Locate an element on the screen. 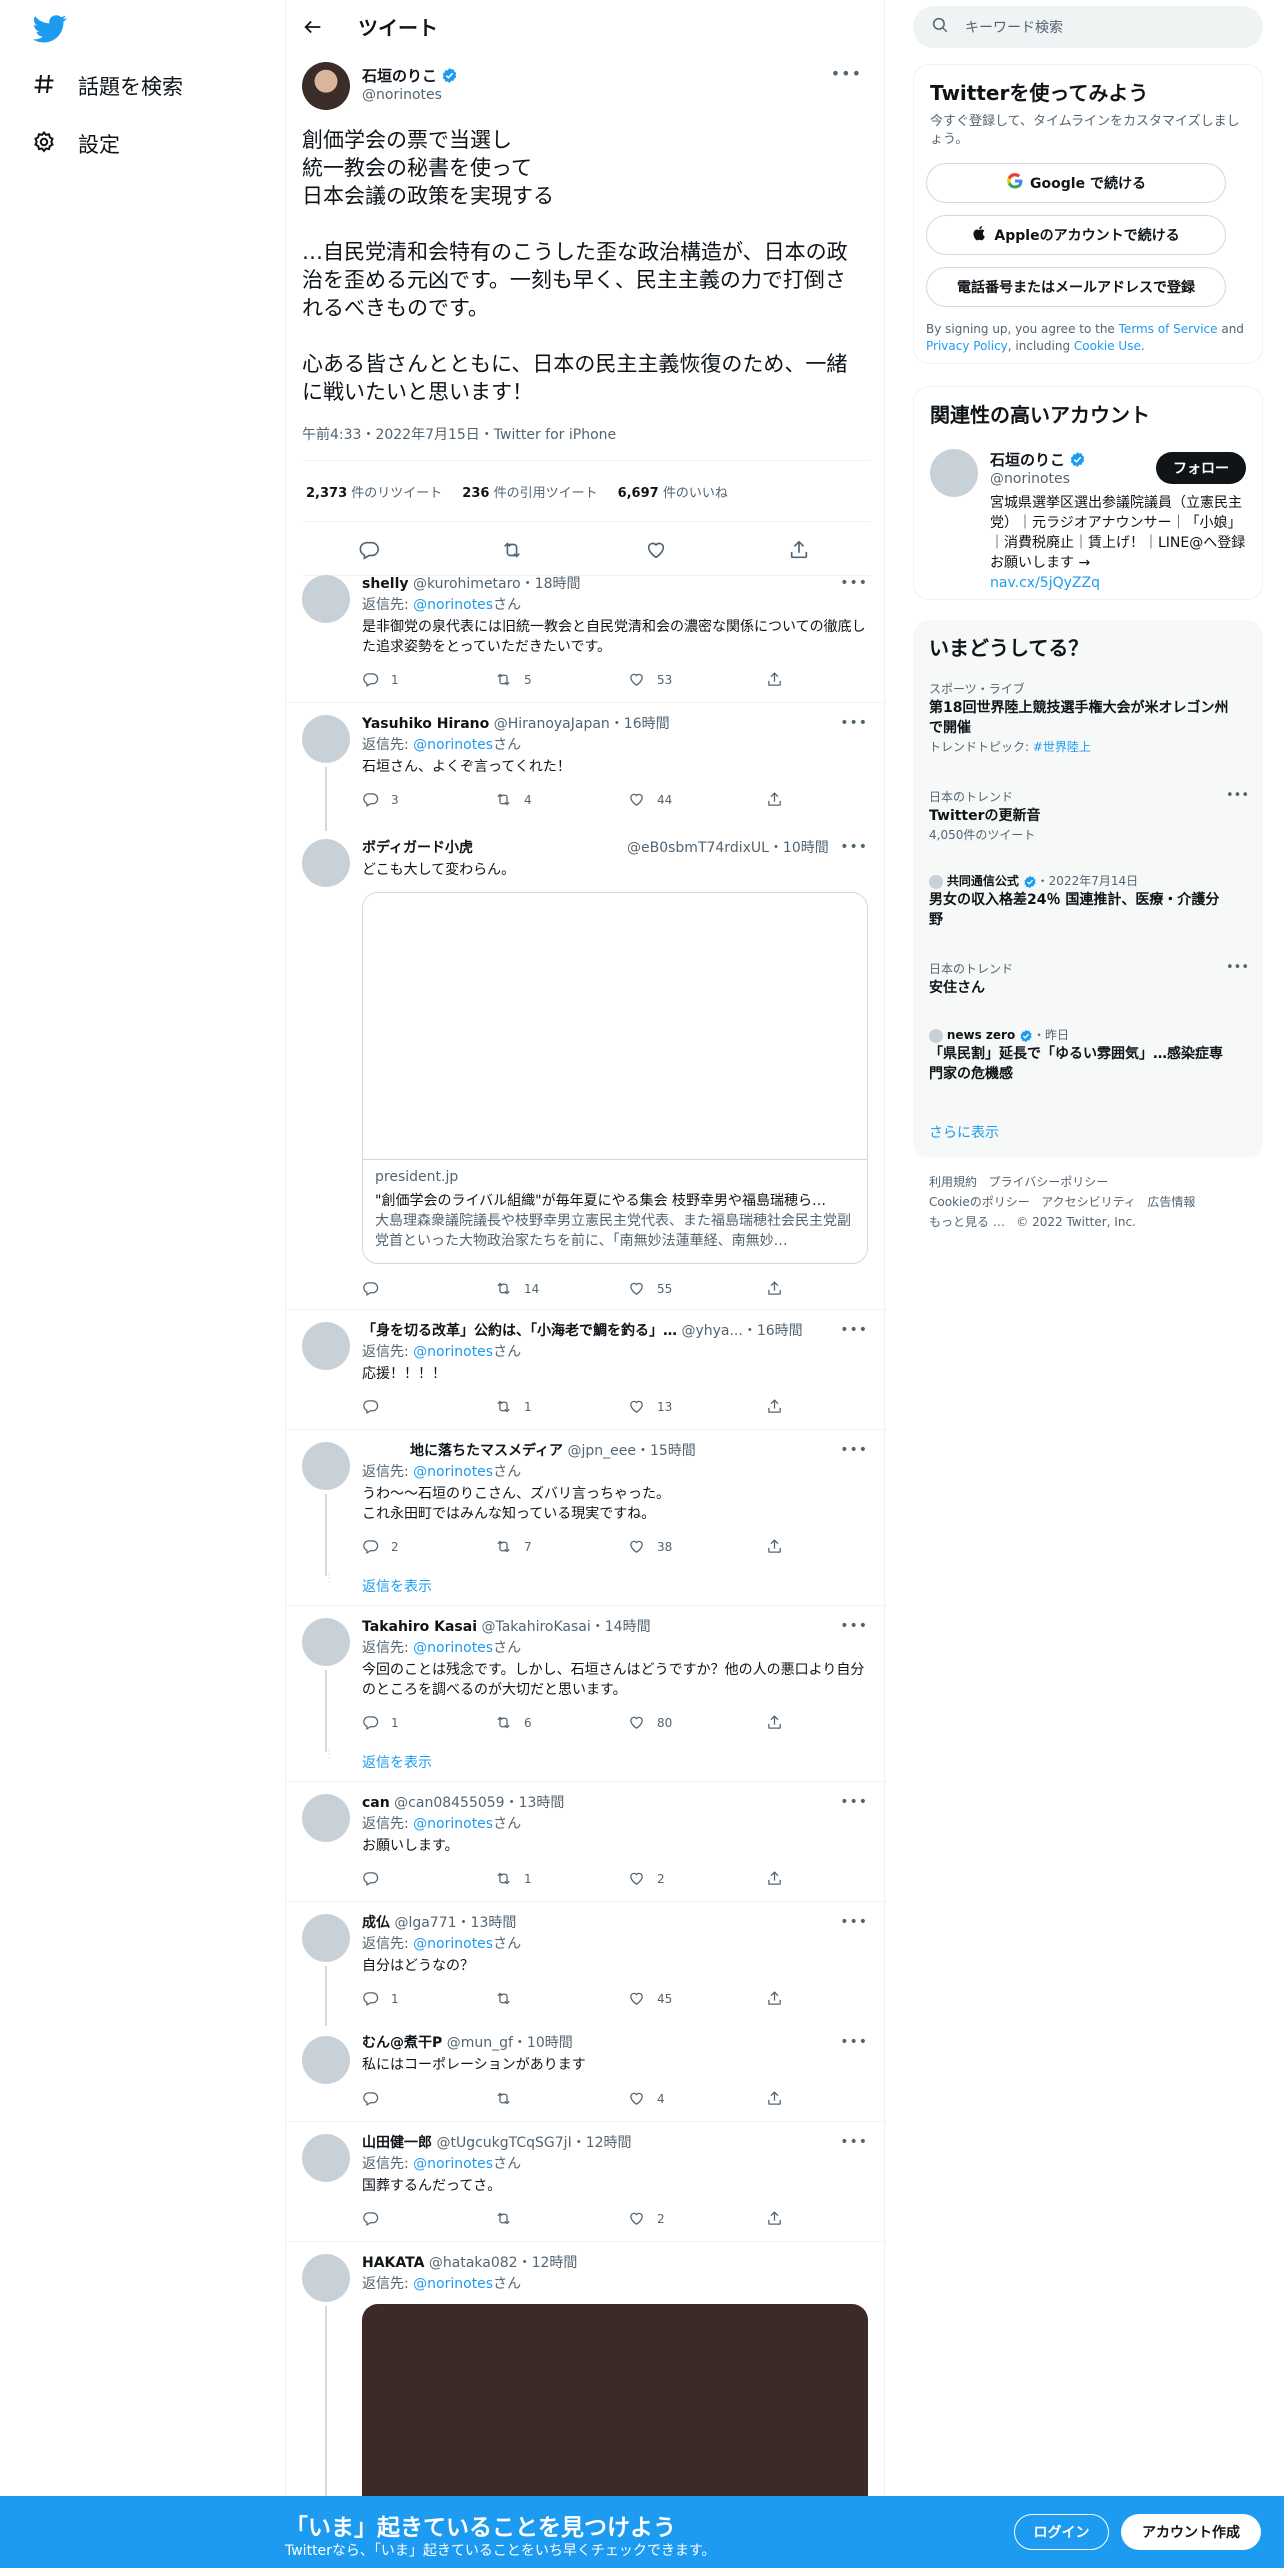  trend-item: 日本のトレンド 安住さん ••• is located at coordinates (1089, 979).